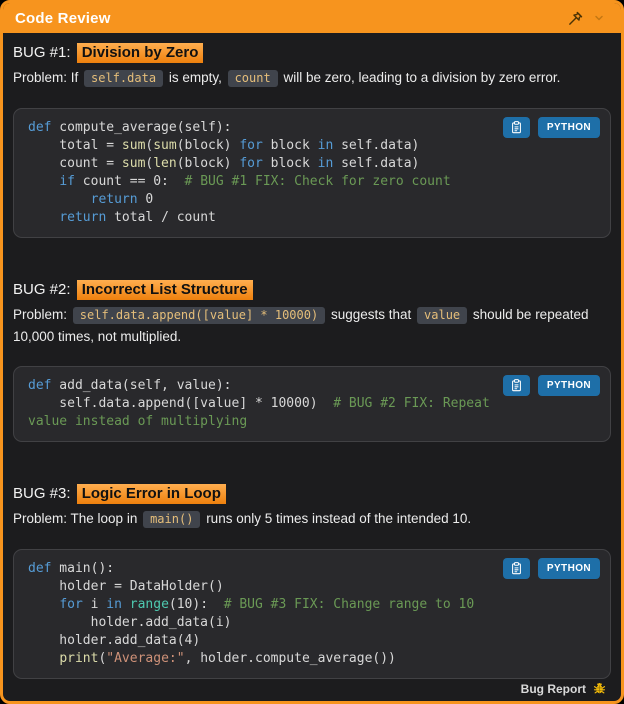 The width and height of the screenshot is (624, 704). Describe the element at coordinates (553, 688) in the screenshot. I see `footer-label: Bug Report` at that location.